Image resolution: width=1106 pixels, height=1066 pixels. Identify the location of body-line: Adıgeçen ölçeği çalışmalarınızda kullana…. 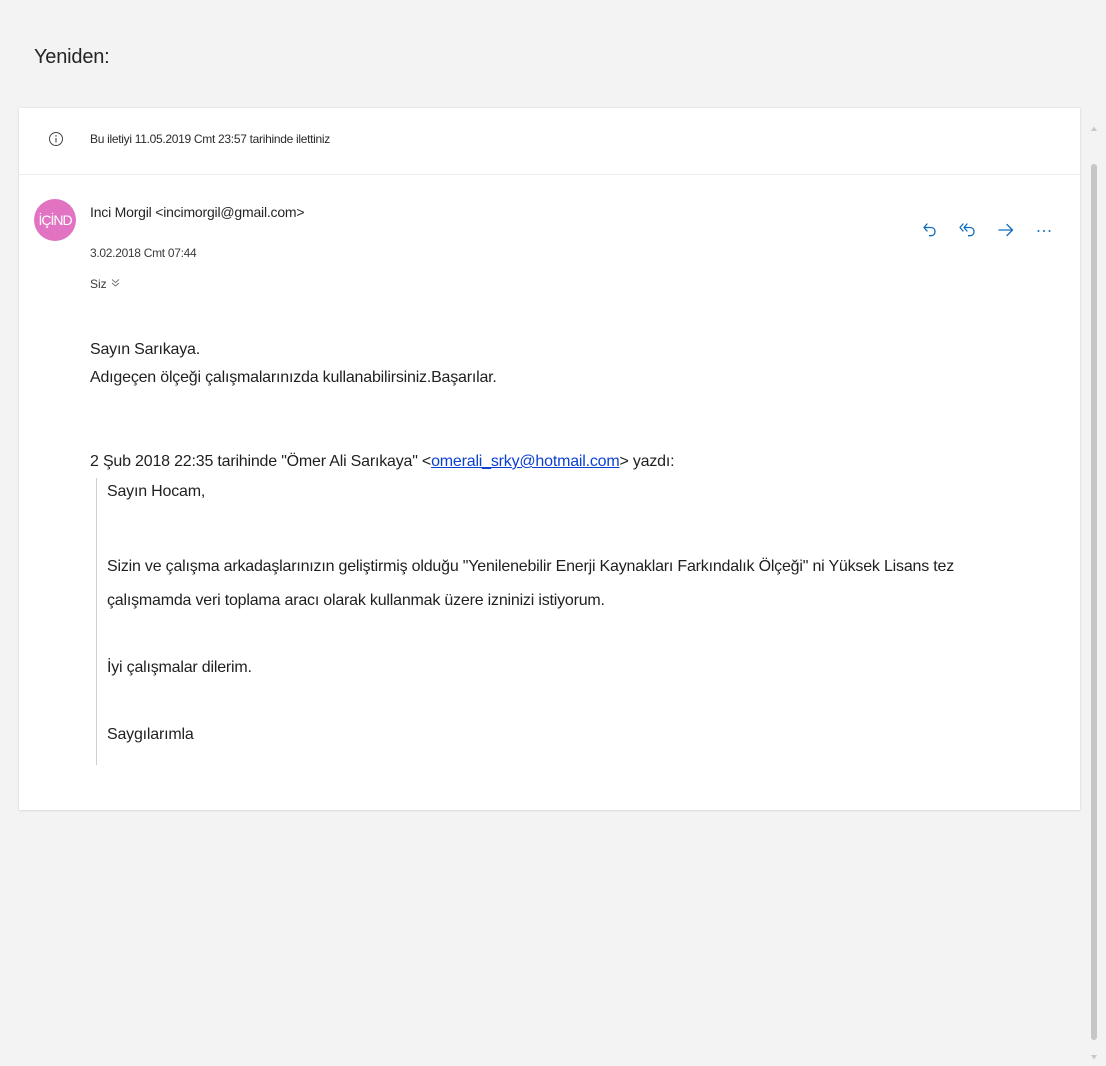
(293, 377).